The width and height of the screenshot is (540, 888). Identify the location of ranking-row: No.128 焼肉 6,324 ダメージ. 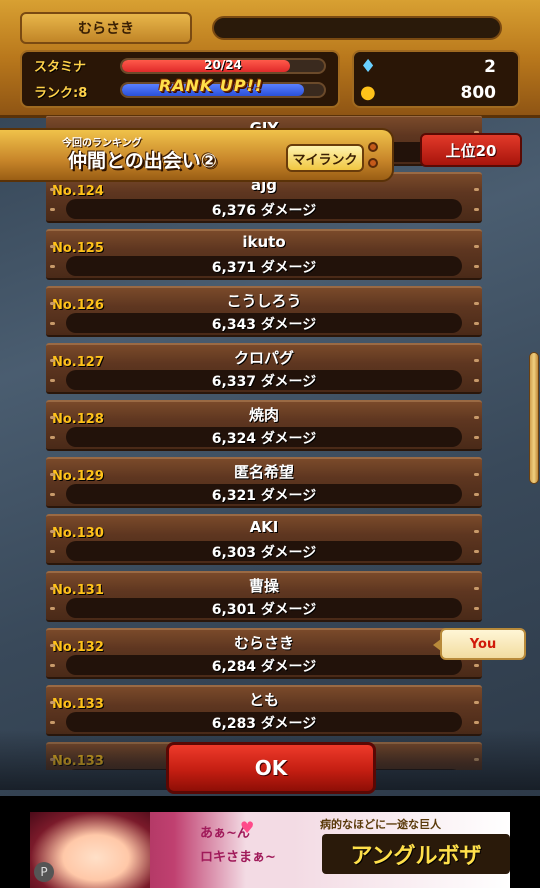
(264, 425).